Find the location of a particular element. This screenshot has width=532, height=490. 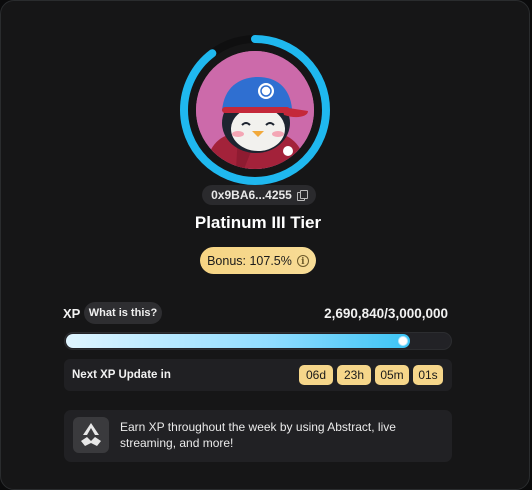

xp-value: 2,690,840/3,000,000 is located at coordinates (386, 313).